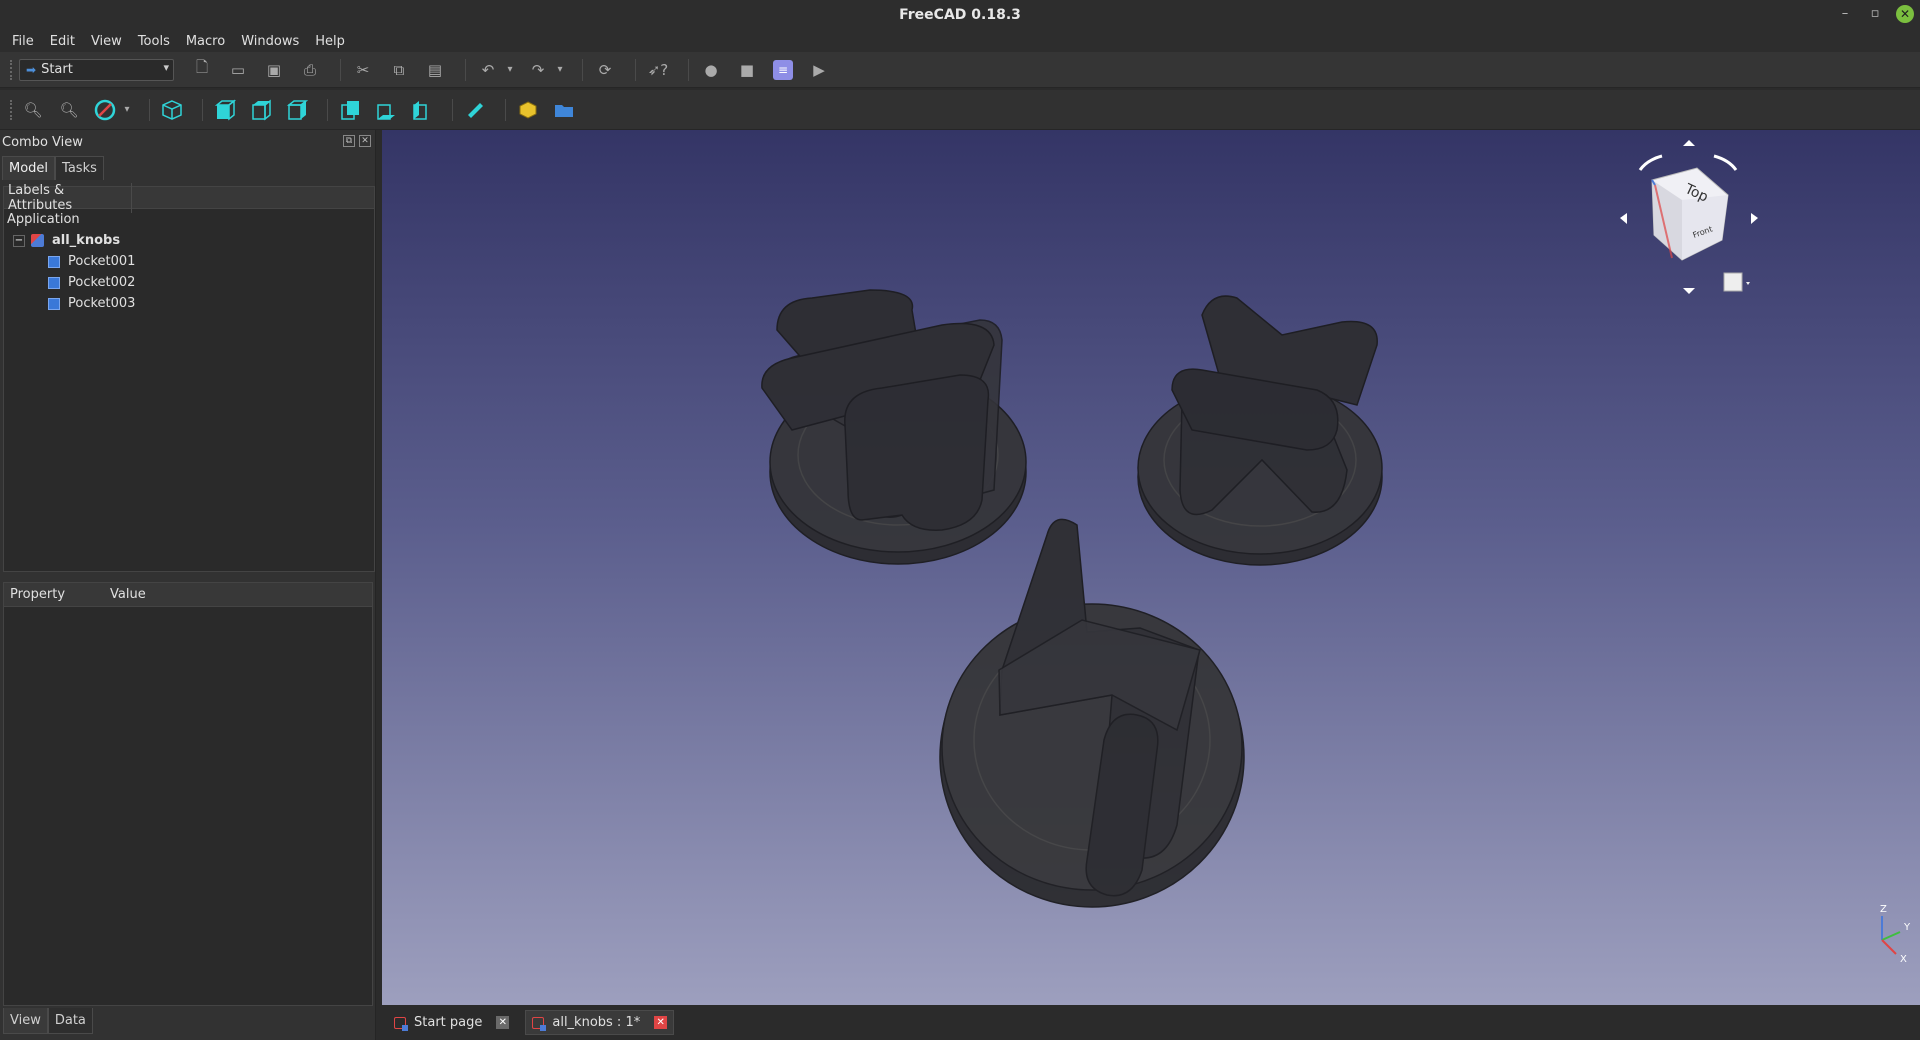 The height and width of the screenshot is (1040, 1920). I want to click on execute-macro-icon: ▶, so click(819, 70).